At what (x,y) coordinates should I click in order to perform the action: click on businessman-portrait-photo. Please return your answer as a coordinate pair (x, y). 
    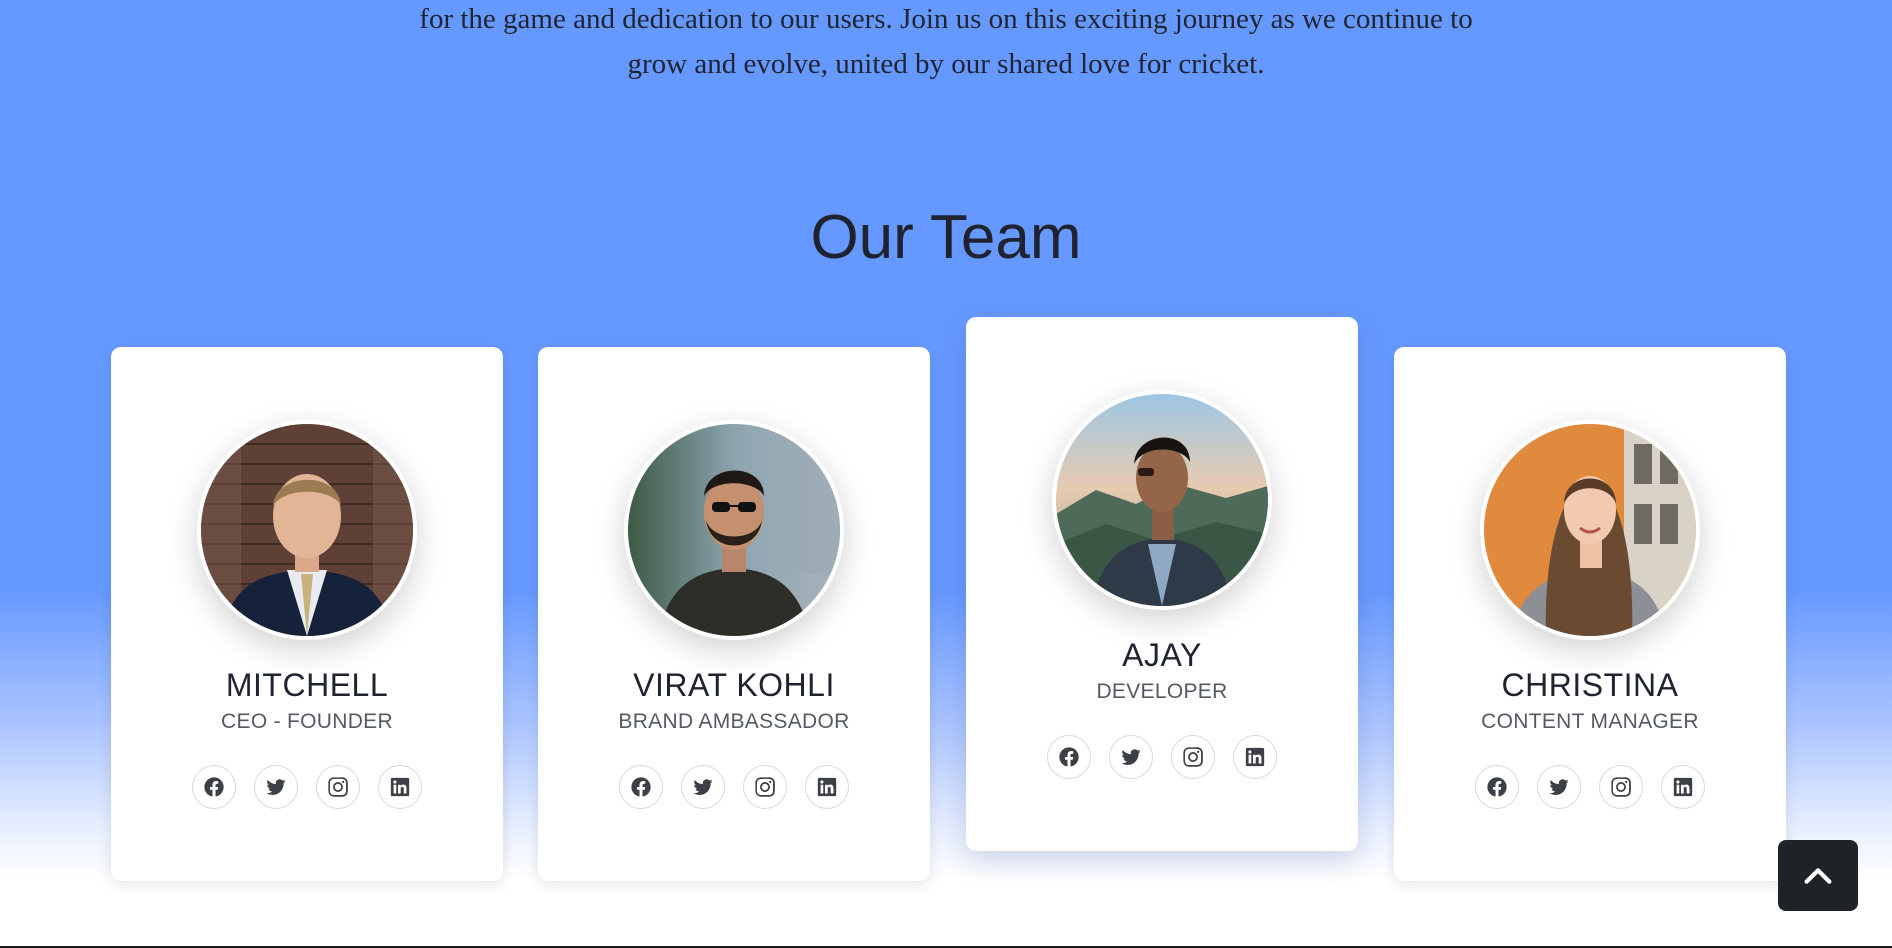
    Looking at the image, I should click on (307, 530).